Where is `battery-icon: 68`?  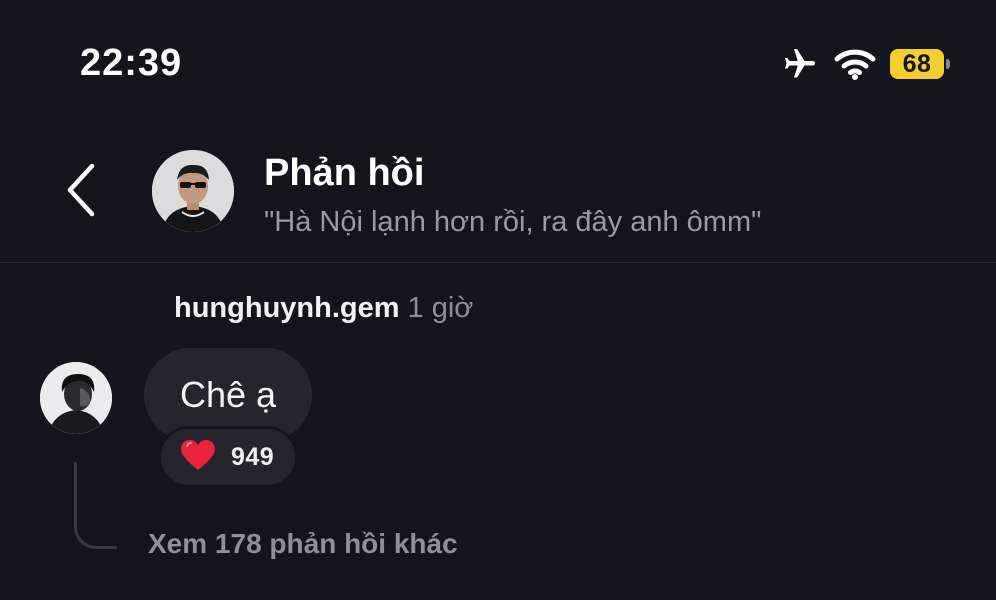 battery-icon: 68 is located at coordinates (920, 64).